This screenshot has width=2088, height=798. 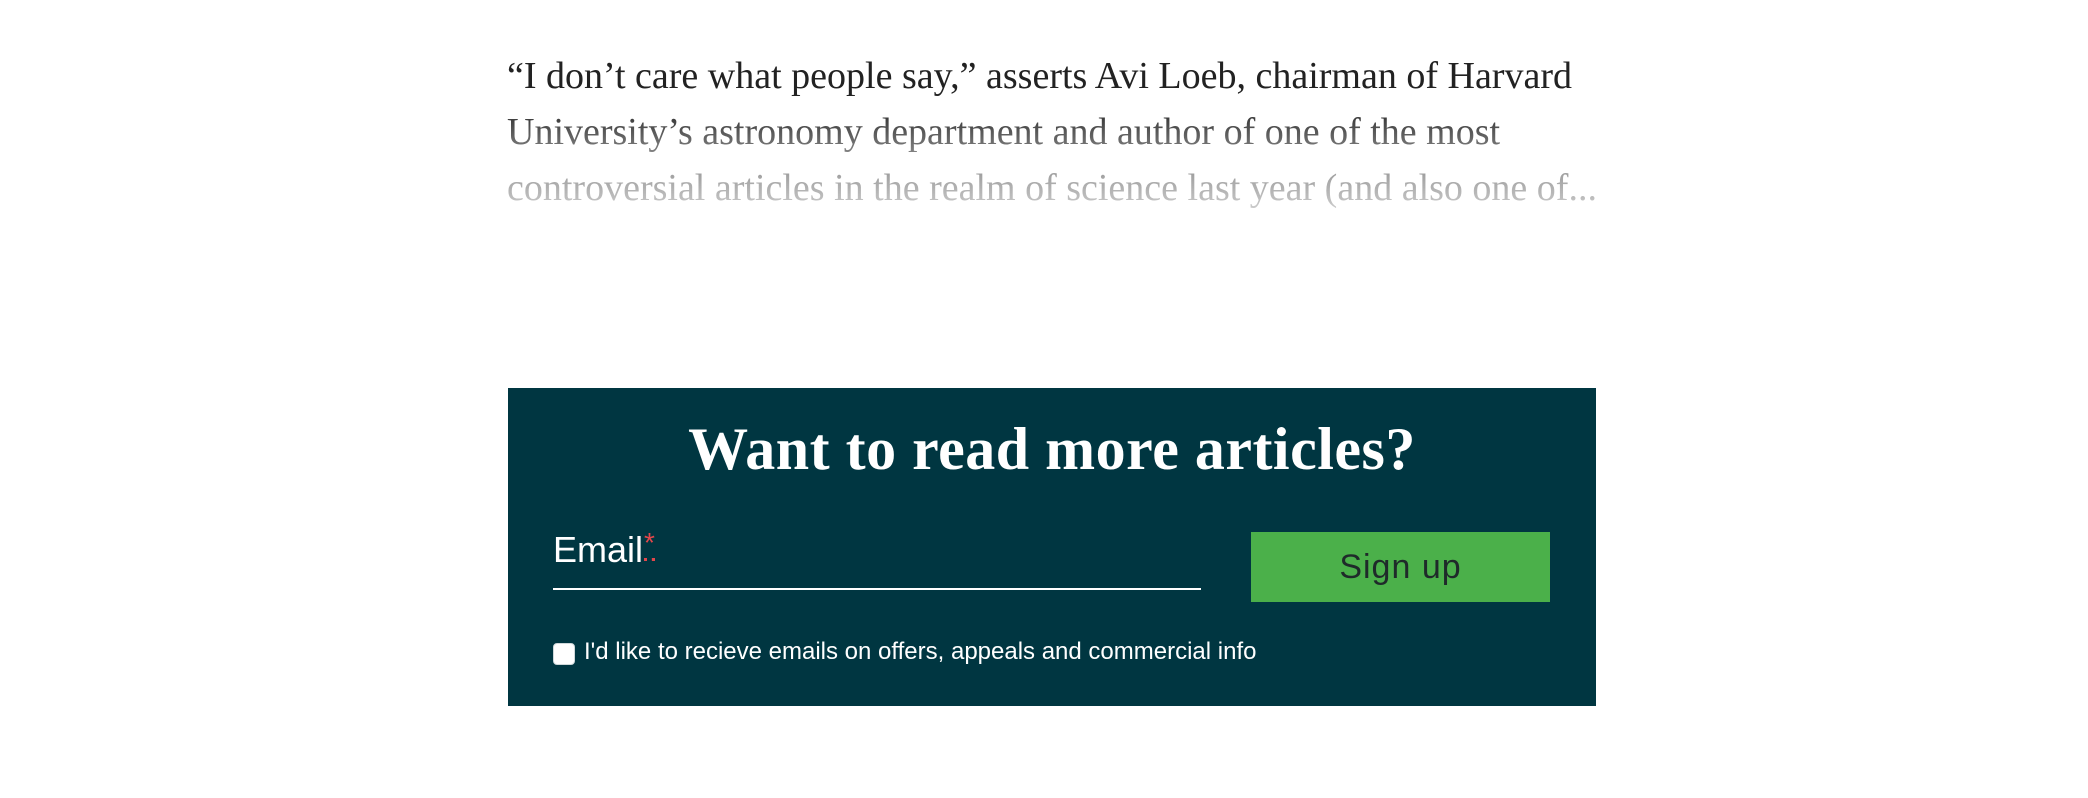 I want to click on email-field: Email*, so click(x=877, y=559).